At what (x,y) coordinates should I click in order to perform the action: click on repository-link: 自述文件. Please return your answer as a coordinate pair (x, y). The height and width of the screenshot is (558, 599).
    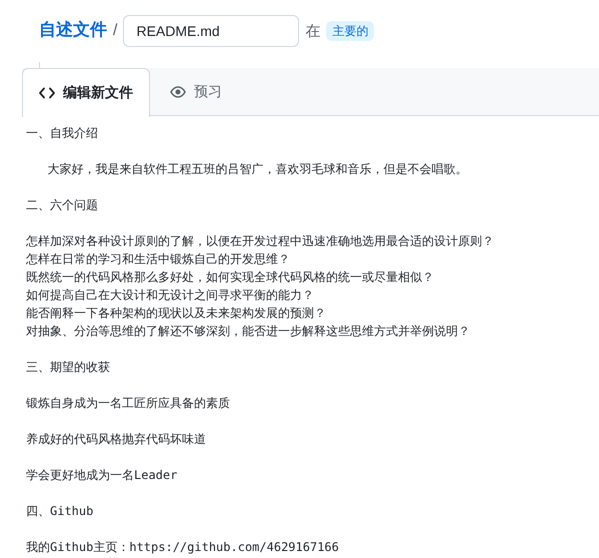
    Looking at the image, I should click on (73, 31).